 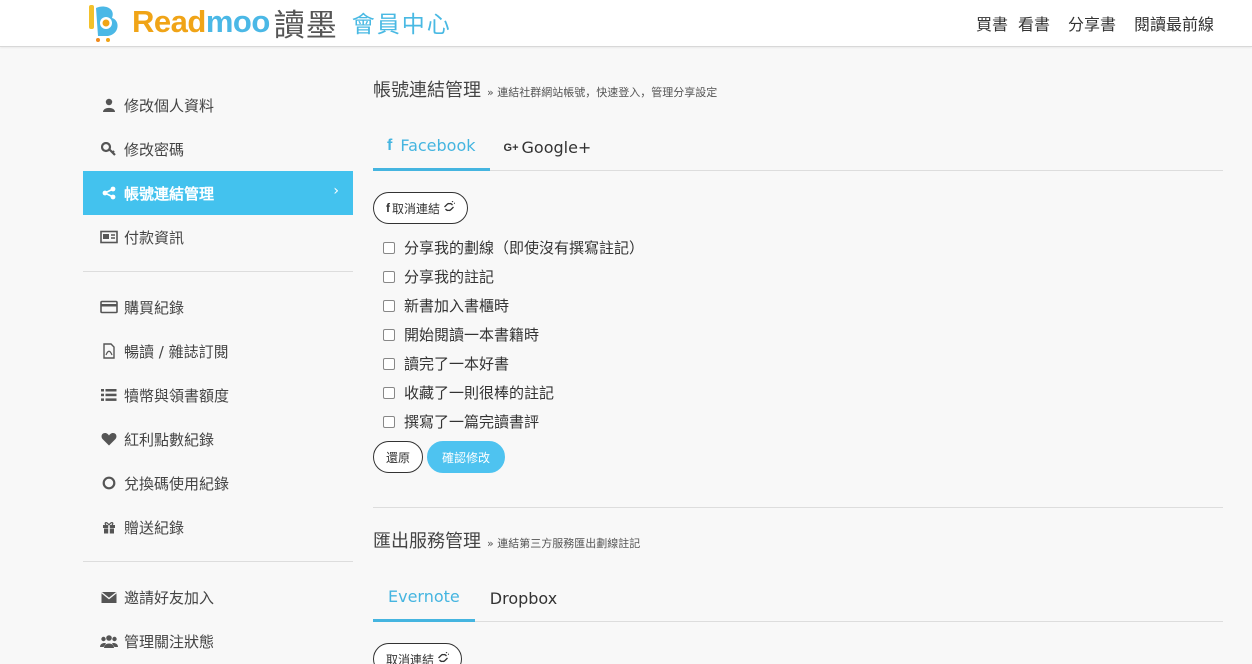 What do you see at coordinates (511, 147) in the screenshot?
I see `google-plus-icon: G+` at bounding box center [511, 147].